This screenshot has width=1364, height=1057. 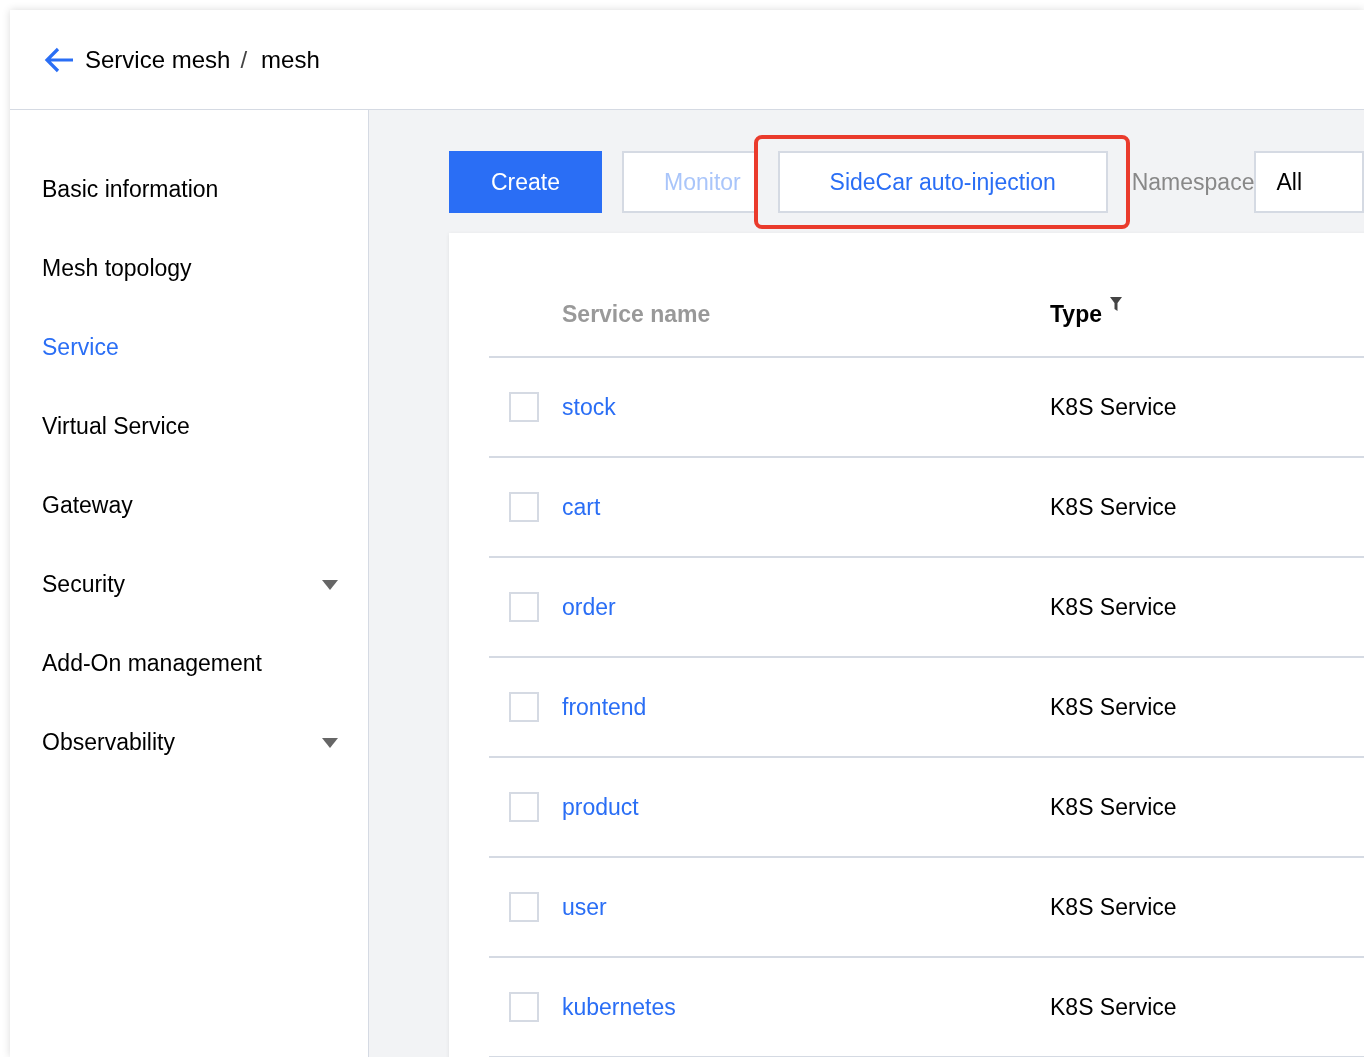 What do you see at coordinates (189, 742) in the screenshot?
I see `sidebar-item: Observability` at bounding box center [189, 742].